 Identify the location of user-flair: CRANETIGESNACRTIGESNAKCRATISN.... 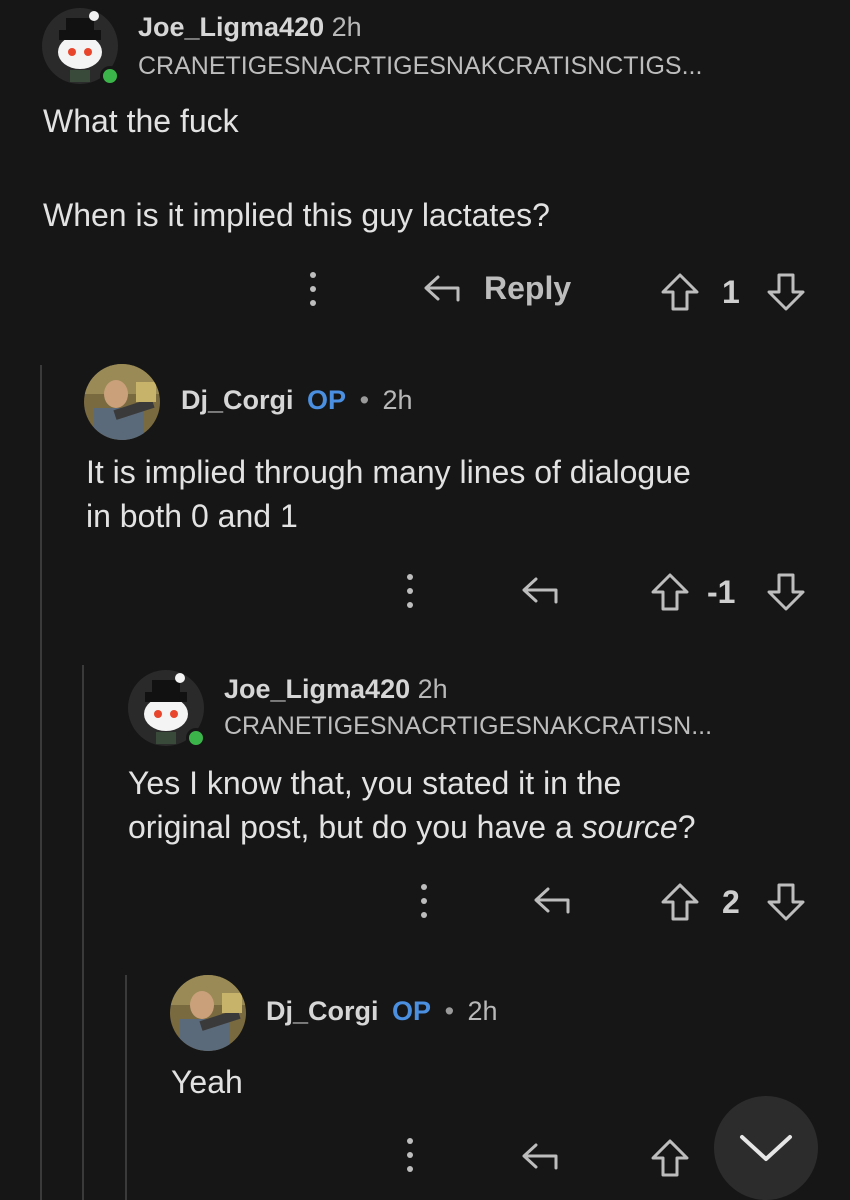
(468, 726).